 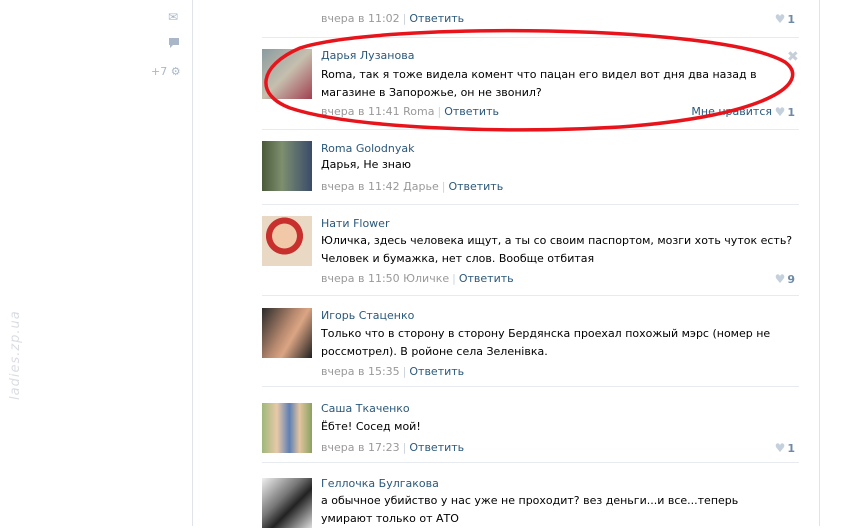 What do you see at coordinates (380, 186) in the screenshot?
I see `comment-time: вчера в 11:42 Дарье` at bounding box center [380, 186].